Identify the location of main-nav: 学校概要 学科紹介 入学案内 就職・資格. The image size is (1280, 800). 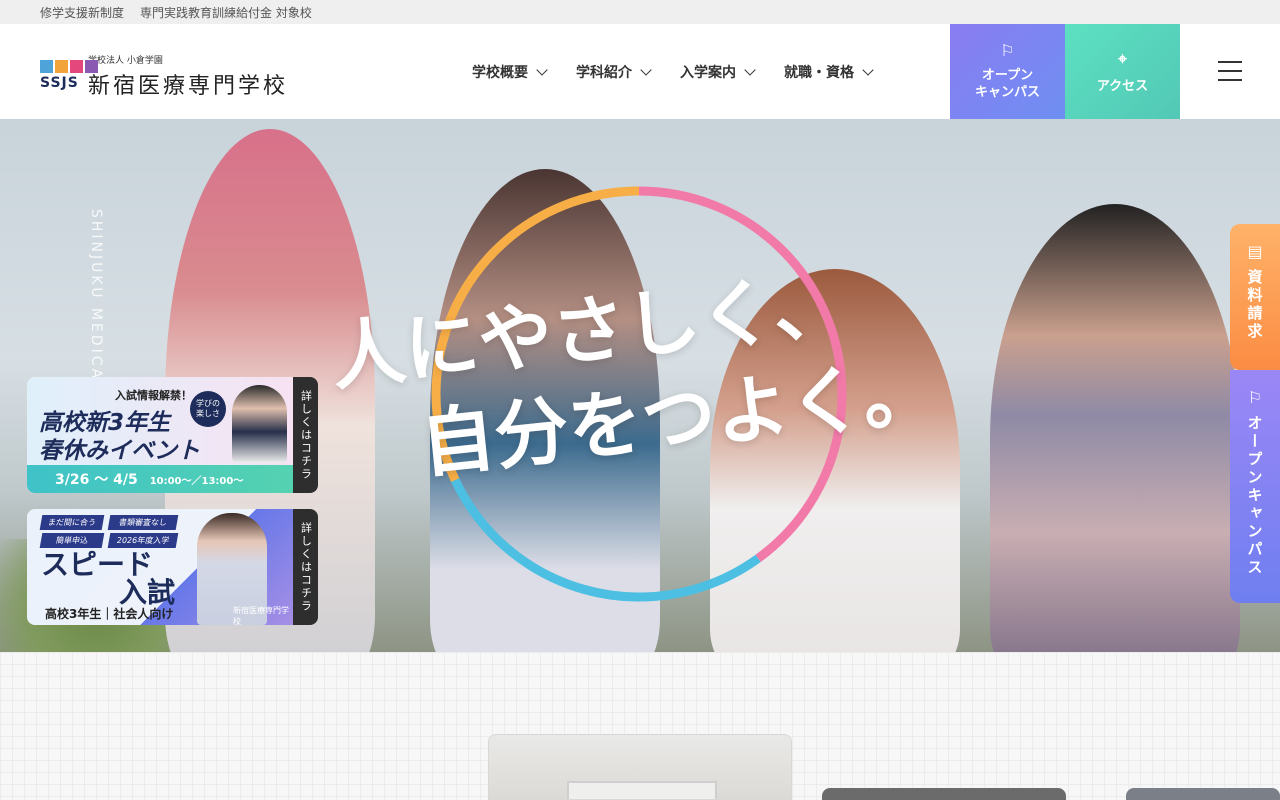
(673, 72).